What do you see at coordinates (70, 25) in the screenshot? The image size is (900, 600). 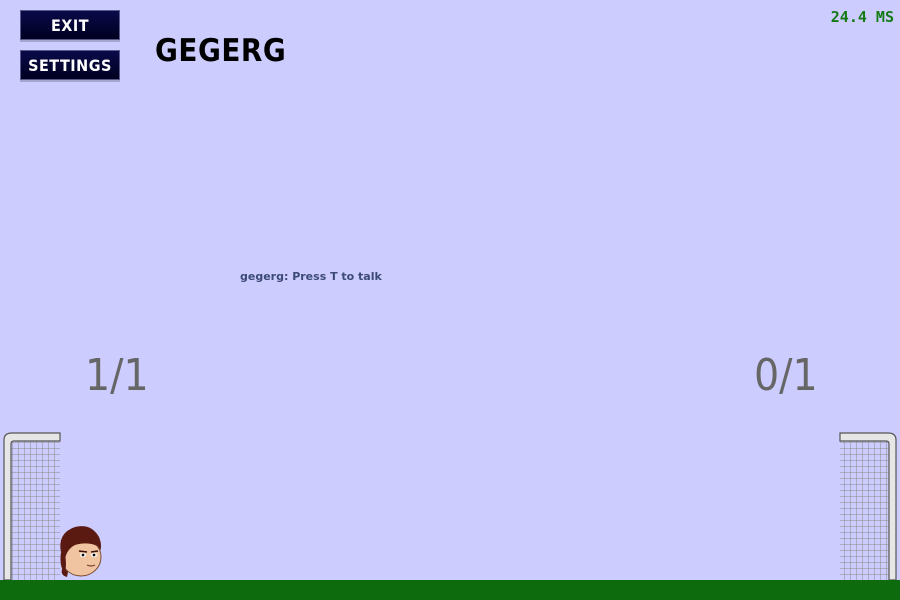 I see `exit-button: EXIT` at bounding box center [70, 25].